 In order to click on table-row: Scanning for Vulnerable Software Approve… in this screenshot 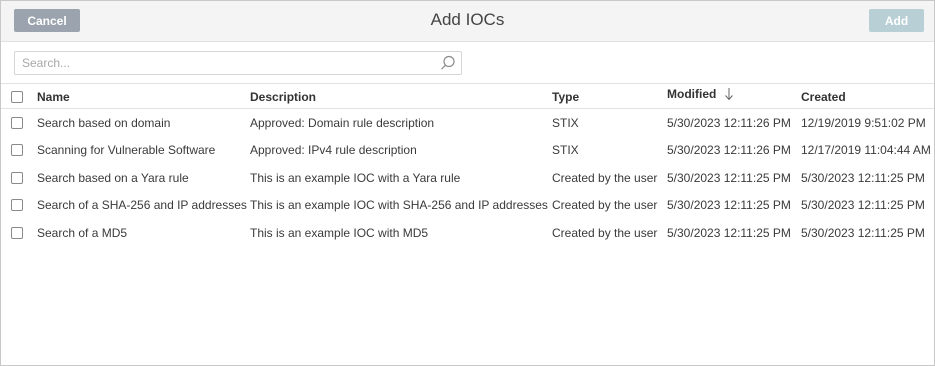, I will do `click(467, 151)`.